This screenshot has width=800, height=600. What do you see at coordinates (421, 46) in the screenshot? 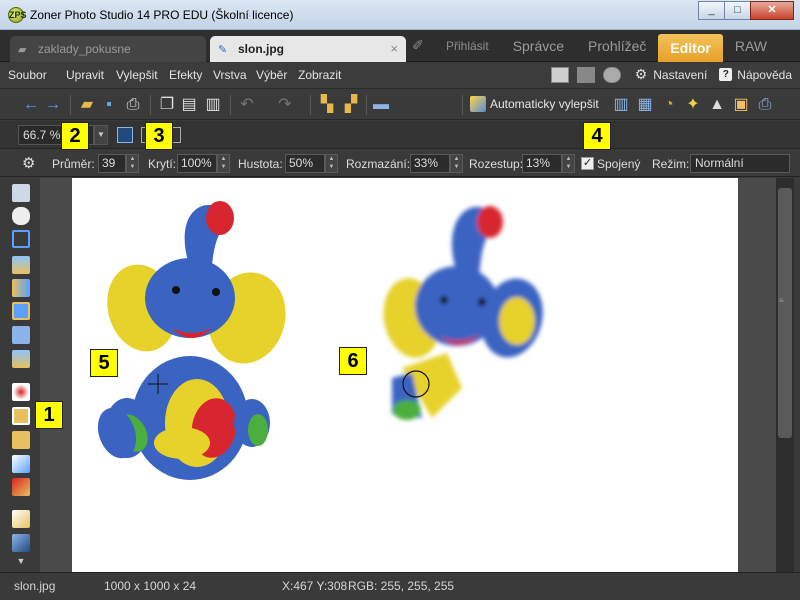
I see `tools-icon: ✐` at bounding box center [421, 46].